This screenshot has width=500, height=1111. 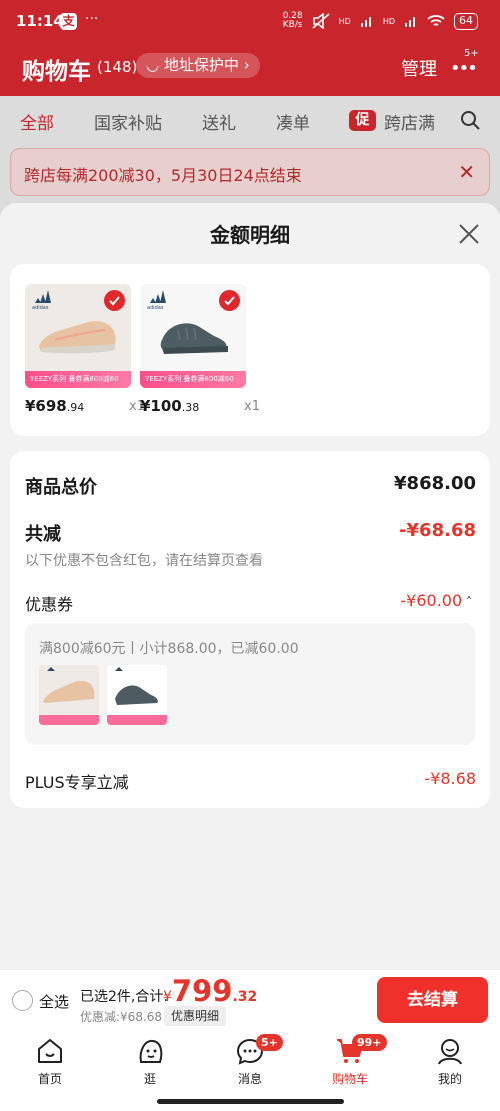 What do you see at coordinates (155, 65) in the screenshot?
I see `smile-icon: ◡` at bounding box center [155, 65].